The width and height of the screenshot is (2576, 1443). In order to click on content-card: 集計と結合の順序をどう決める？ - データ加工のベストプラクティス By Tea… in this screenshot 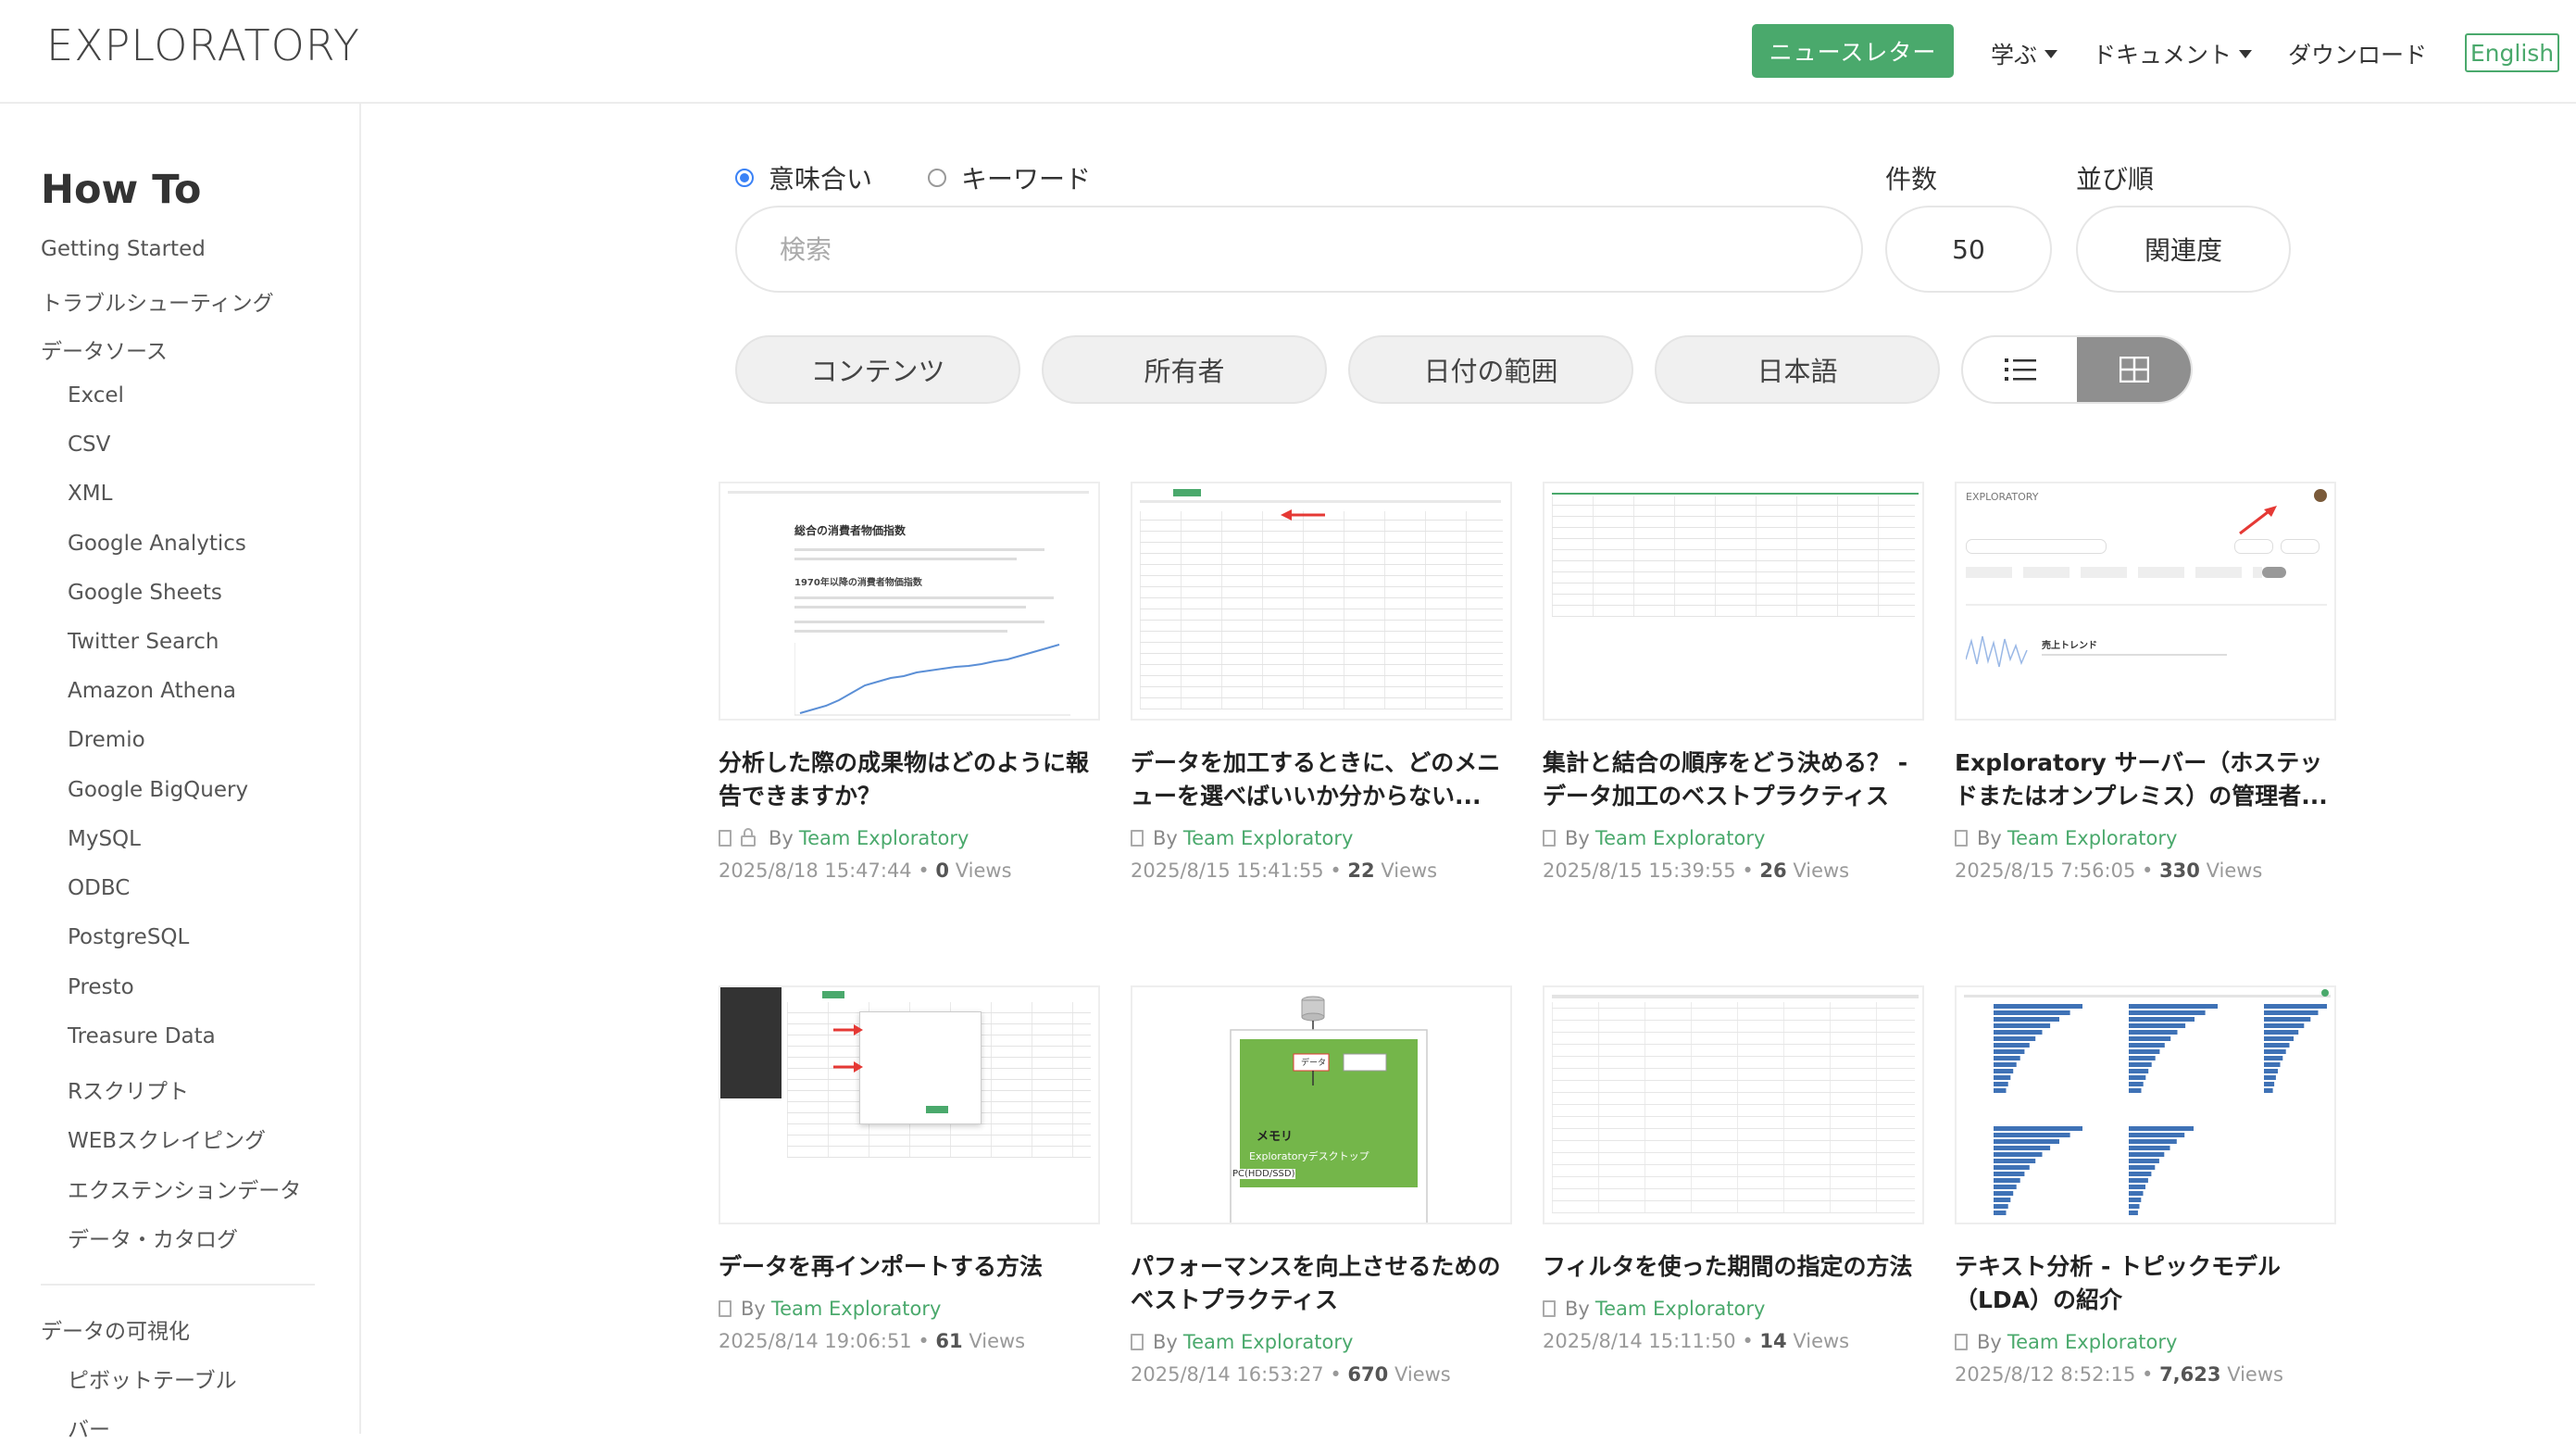, I will do `click(1733, 685)`.